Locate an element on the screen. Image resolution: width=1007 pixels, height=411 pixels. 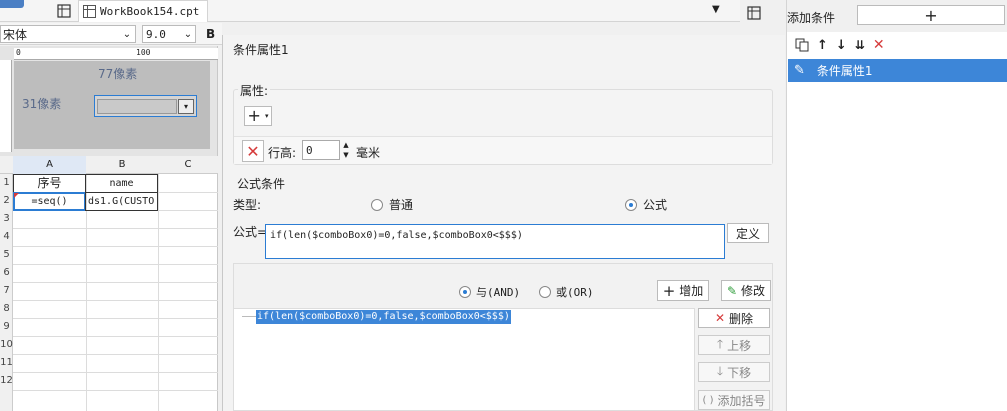
and-radio: 与(AND) is located at coordinates (489, 292).